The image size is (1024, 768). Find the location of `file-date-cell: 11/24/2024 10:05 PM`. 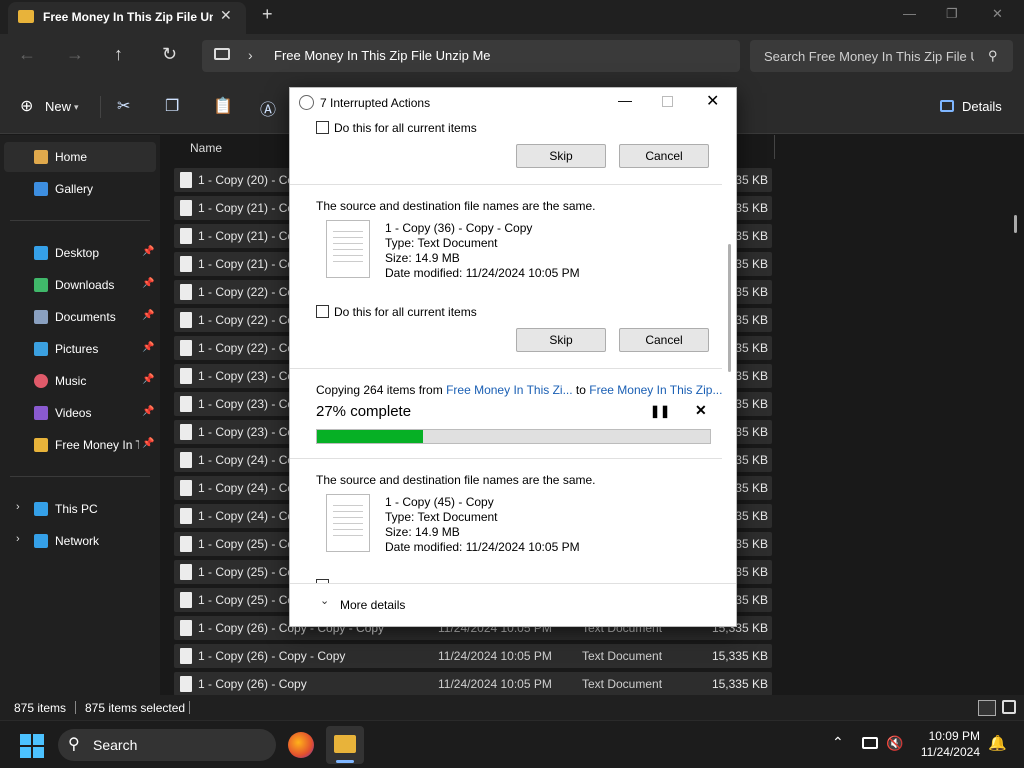

file-date-cell: 11/24/2024 10:05 PM is located at coordinates (495, 684).